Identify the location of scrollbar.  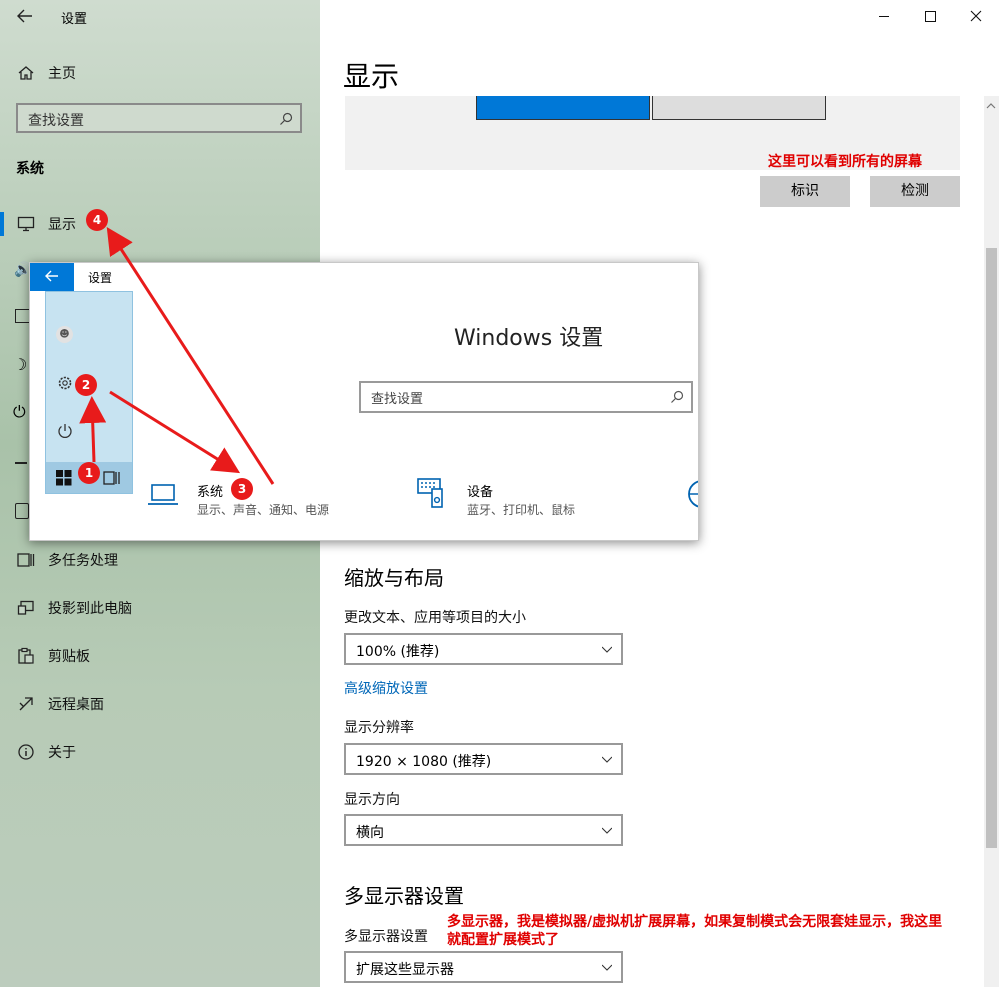
(991, 541).